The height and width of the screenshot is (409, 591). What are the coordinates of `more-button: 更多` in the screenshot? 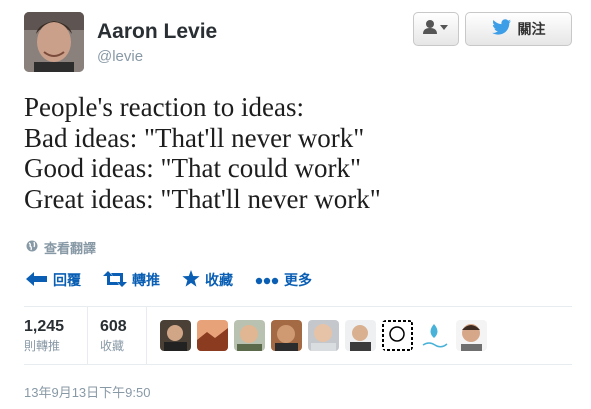 It's located at (283, 280).